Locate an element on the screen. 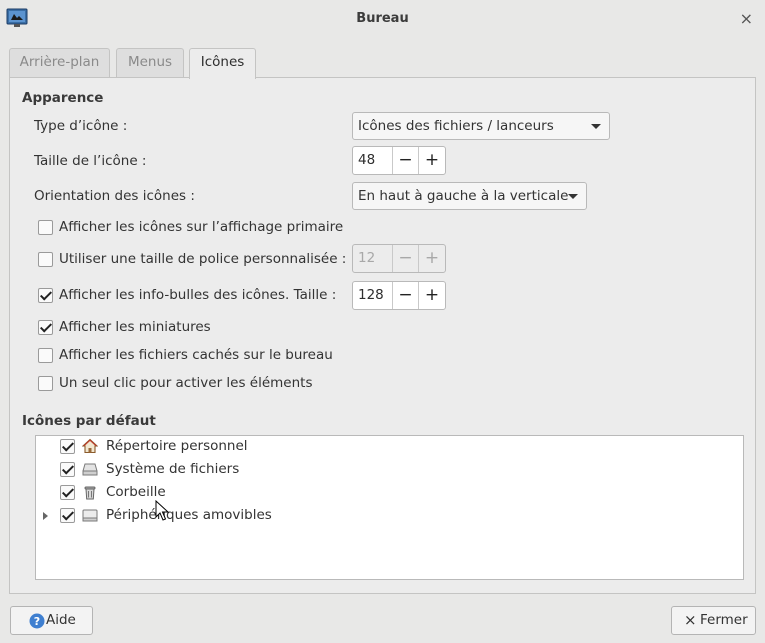 The height and width of the screenshot is (643, 765). close-icon: × is located at coordinates (690, 620).